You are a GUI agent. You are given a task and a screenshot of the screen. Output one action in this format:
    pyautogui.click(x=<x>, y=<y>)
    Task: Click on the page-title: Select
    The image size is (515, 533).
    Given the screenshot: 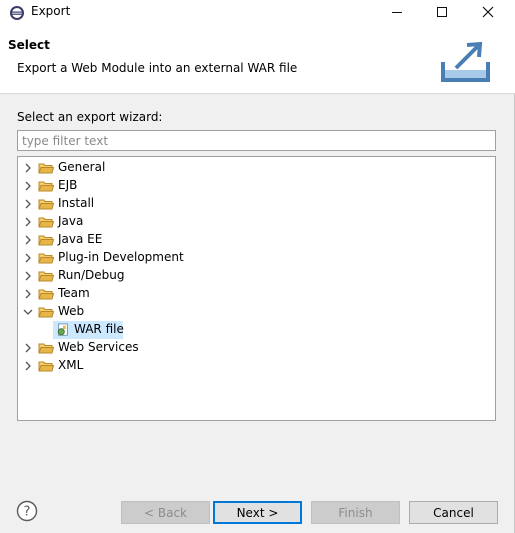 What is the action you would take?
    pyautogui.click(x=29, y=45)
    